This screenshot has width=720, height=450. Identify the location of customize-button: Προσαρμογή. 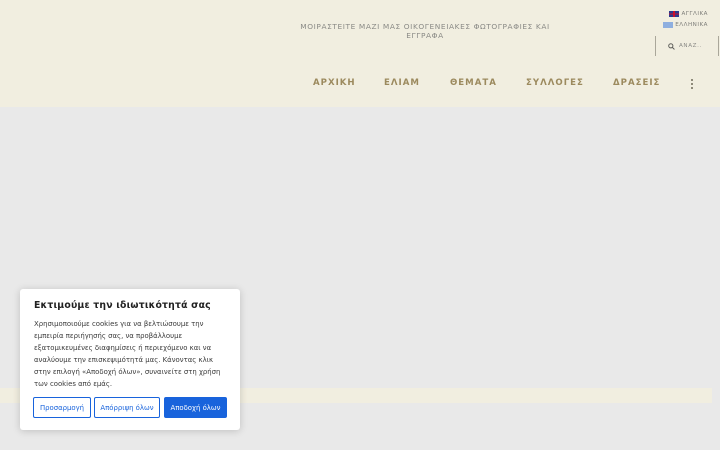
(62, 407).